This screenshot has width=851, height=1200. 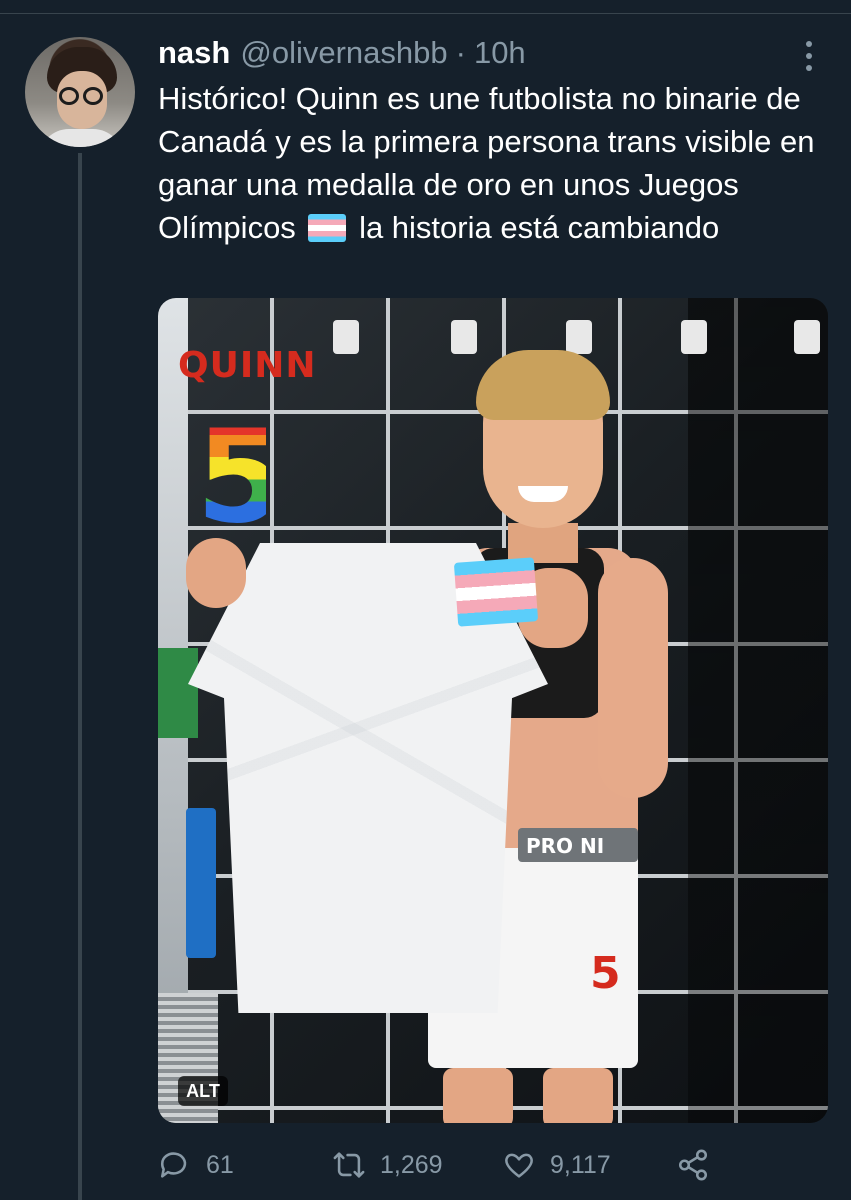 What do you see at coordinates (633, 678) in the screenshot?
I see `photo-person-arm` at bounding box center [633, 678].